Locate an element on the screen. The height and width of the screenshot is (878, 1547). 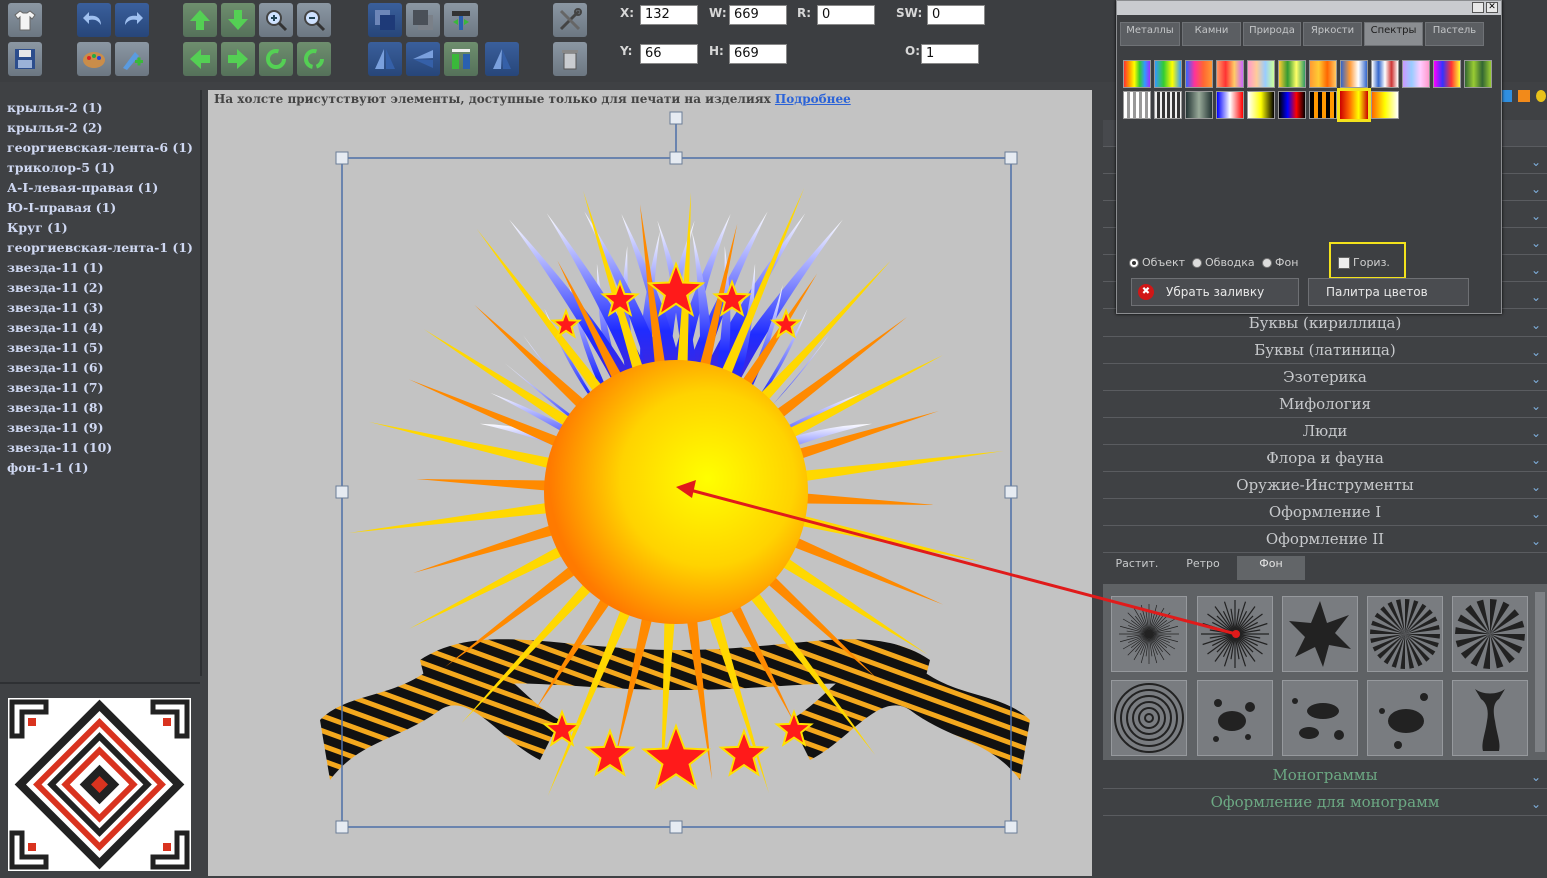
zoom-out-icon is located at coordinates (314, 20).